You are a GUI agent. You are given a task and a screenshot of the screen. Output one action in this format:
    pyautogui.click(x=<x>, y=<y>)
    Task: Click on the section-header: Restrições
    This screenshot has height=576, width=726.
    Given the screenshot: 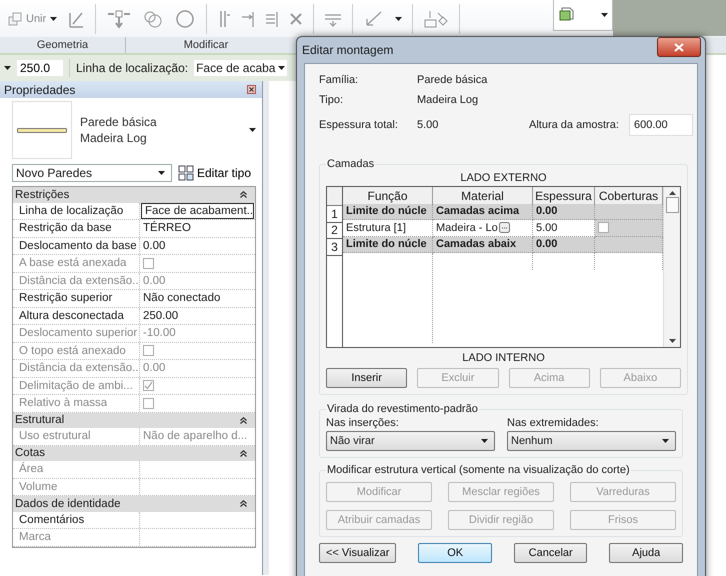 What is the action you would take?
    pyautogui.click(x=134, y=194)
    